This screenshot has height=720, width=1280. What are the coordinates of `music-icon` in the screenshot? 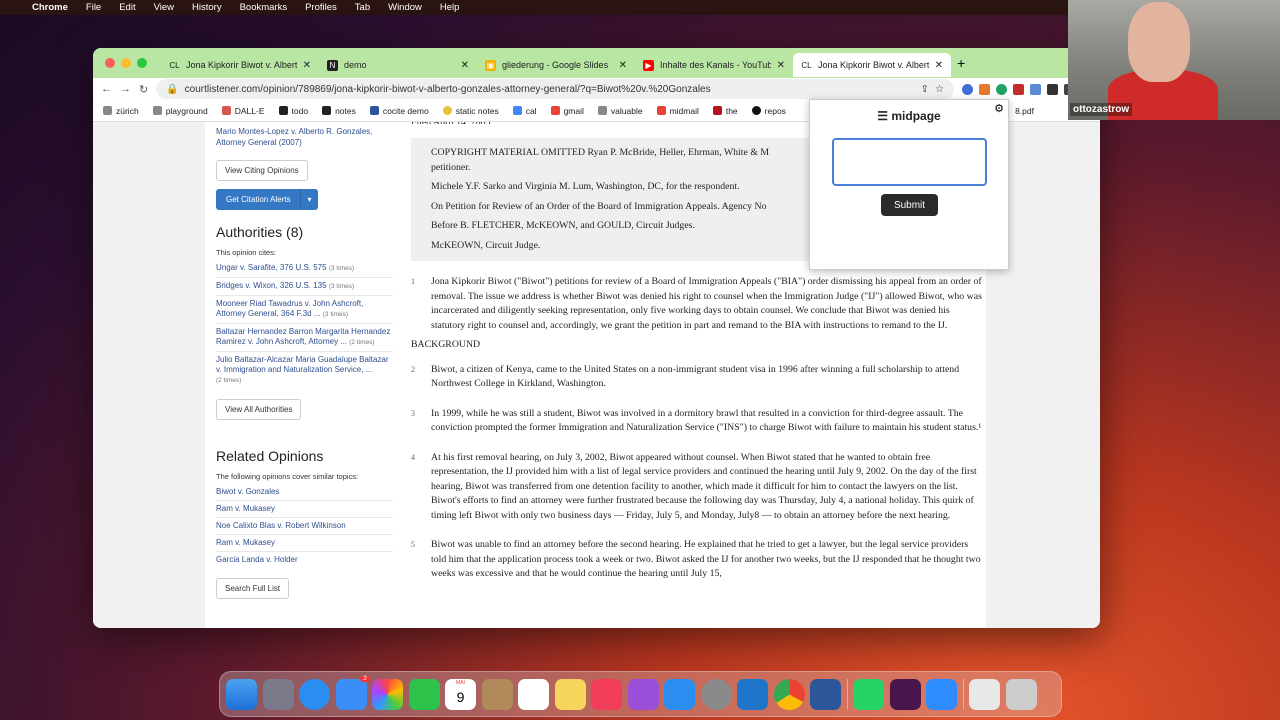 It's located at (606, 694).